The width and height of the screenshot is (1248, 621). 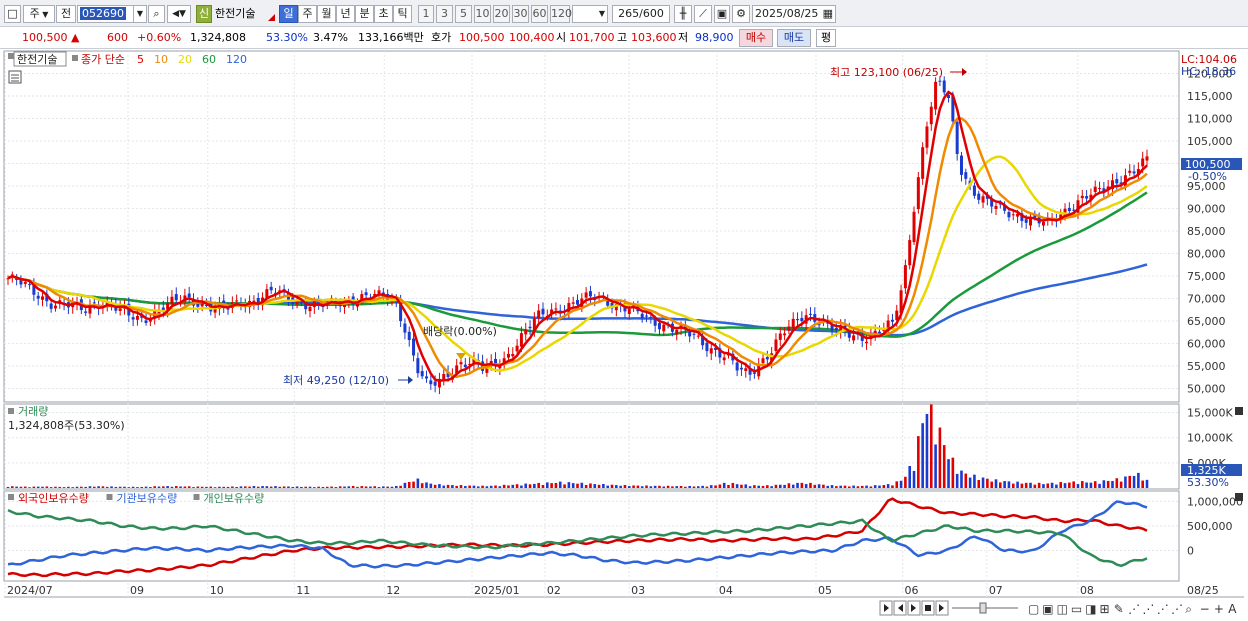 What do you see at coordinates (520, 14) in the screenshot?
I see `interval-button-30: 30` at bounding box center [520, 14].